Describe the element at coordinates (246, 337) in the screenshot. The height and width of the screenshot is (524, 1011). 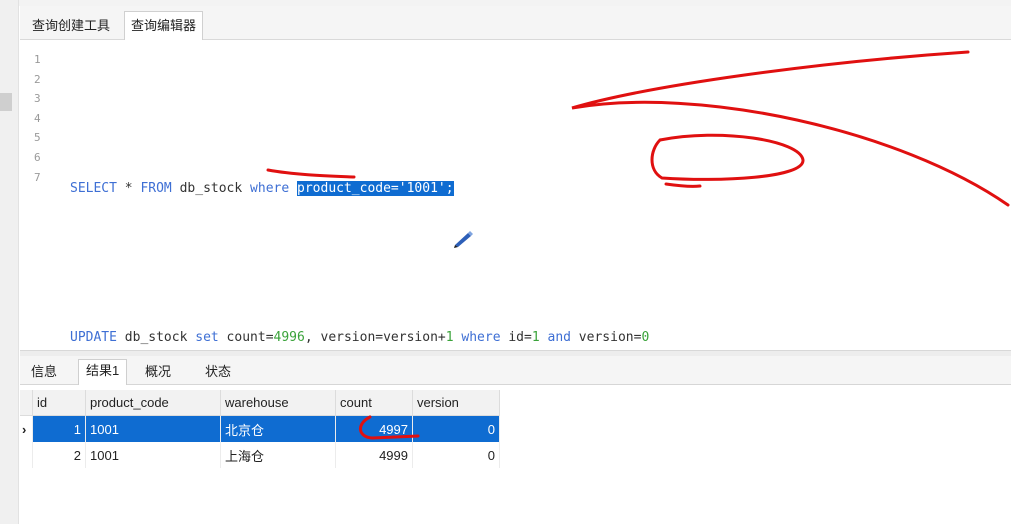
I see `code-text: count=` at that location.